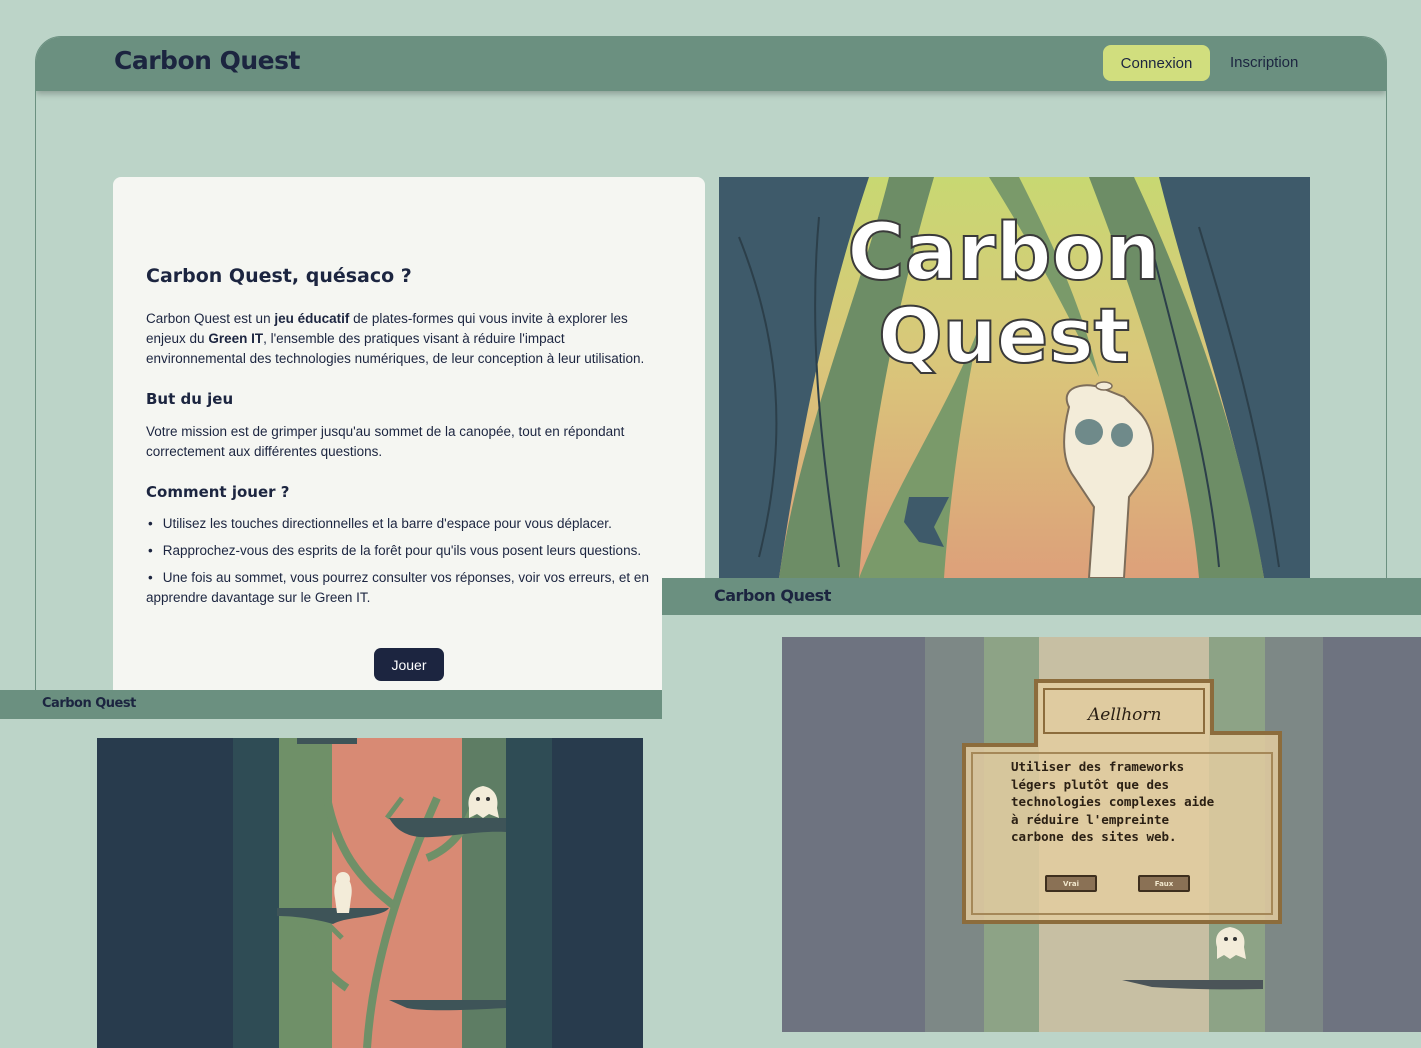  What do you see at coordinates (1004, 335) in the screenshot?
I see `key-art-title-line2: Quest` at bounding box center [1004, 335].